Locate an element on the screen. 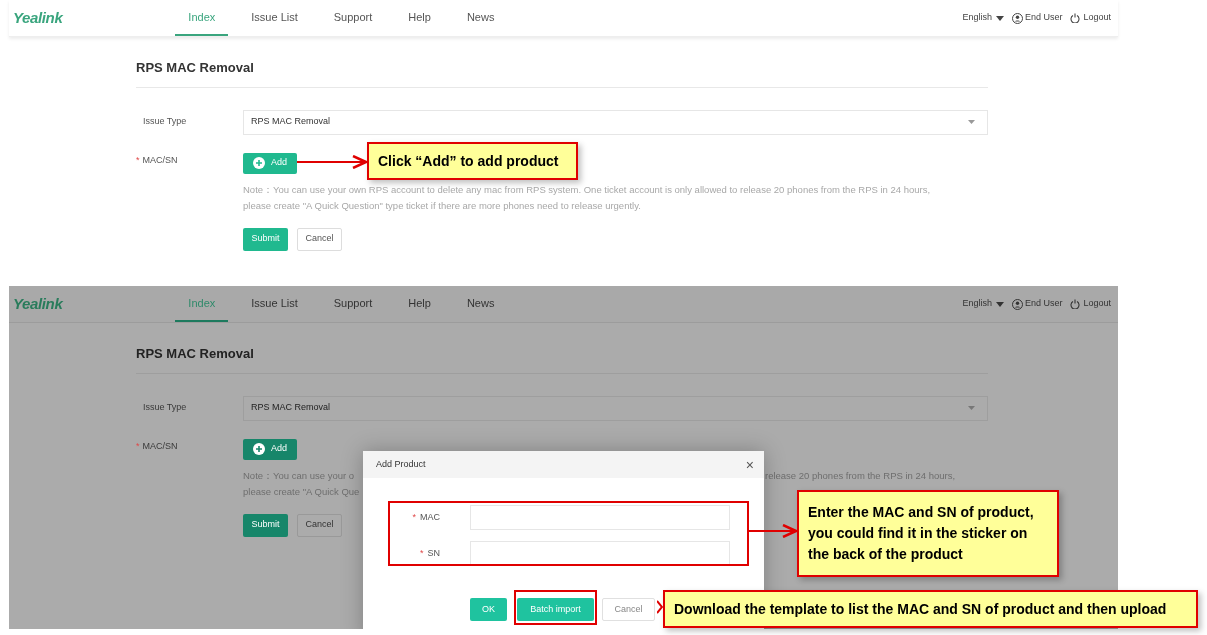  submit-button: Submit is located at coordinates (265, 525).